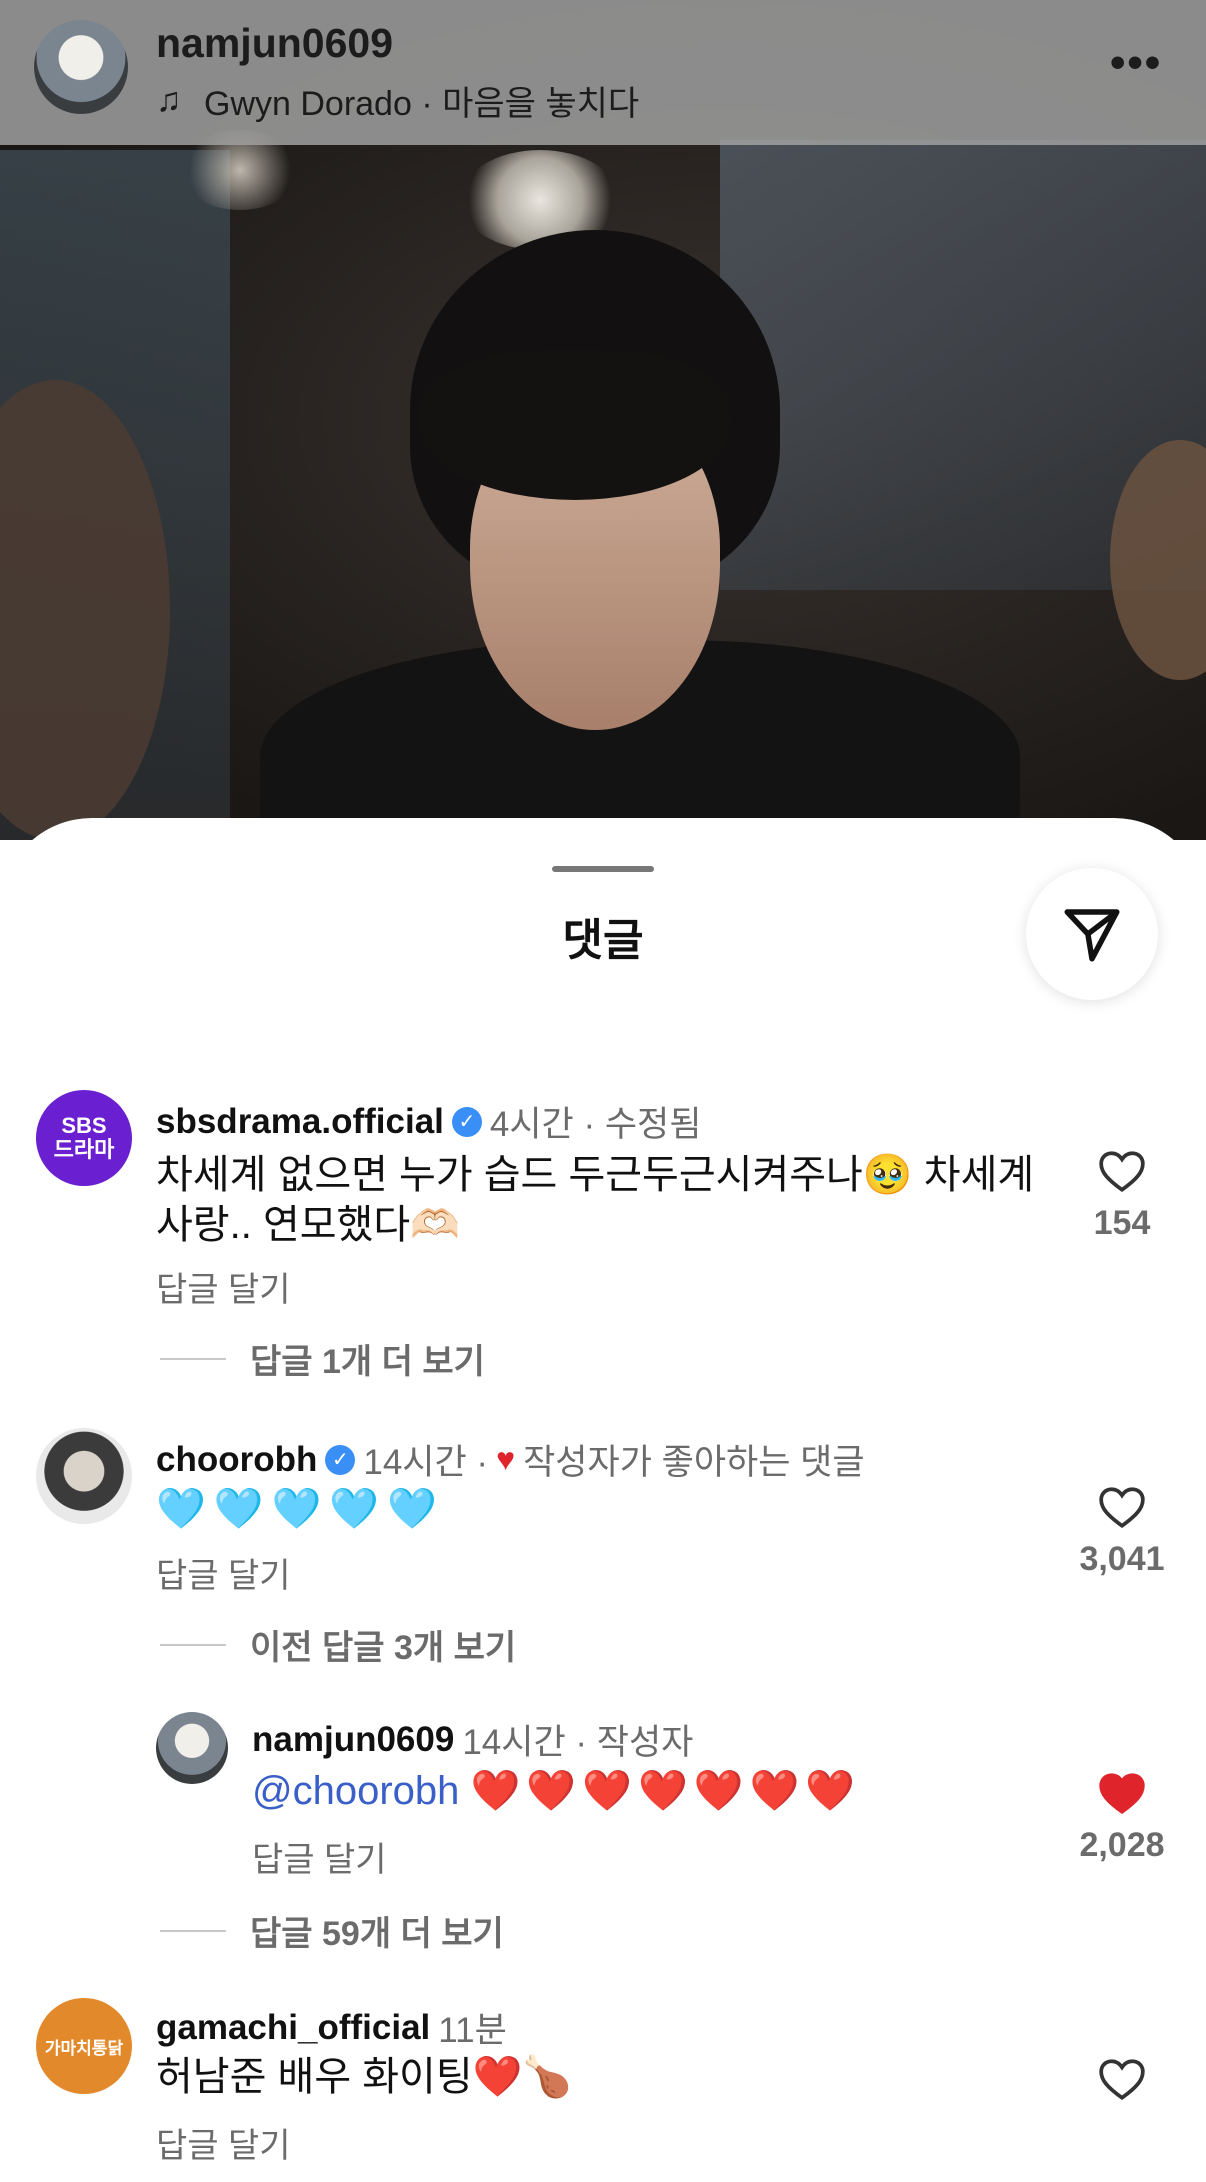 This screenshot has width=1206, height=2182. What do you see at coordinates (603, 72) in the screenshot?
I see `post-header: namjun0609 ♫ Gwyn Dorado · 마음을 놓치다 •••` at bounding box center [603, 72].